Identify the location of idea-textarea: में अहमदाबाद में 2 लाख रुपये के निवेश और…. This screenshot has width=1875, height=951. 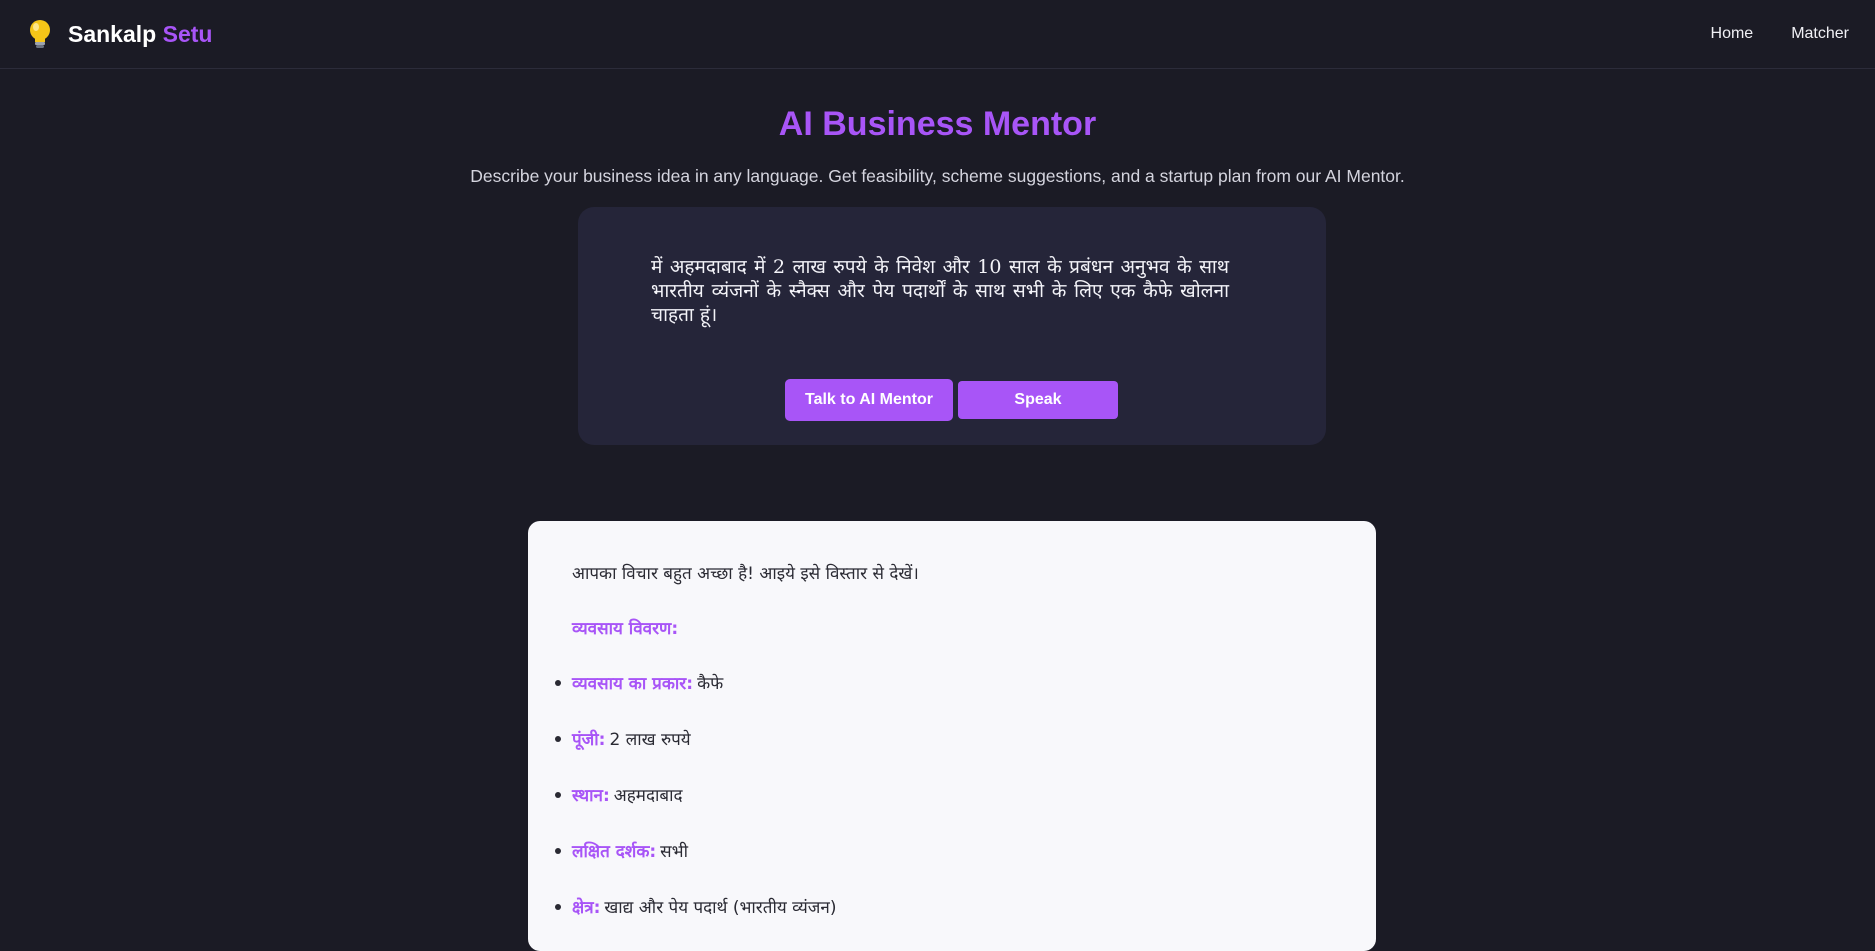
(940, 291).